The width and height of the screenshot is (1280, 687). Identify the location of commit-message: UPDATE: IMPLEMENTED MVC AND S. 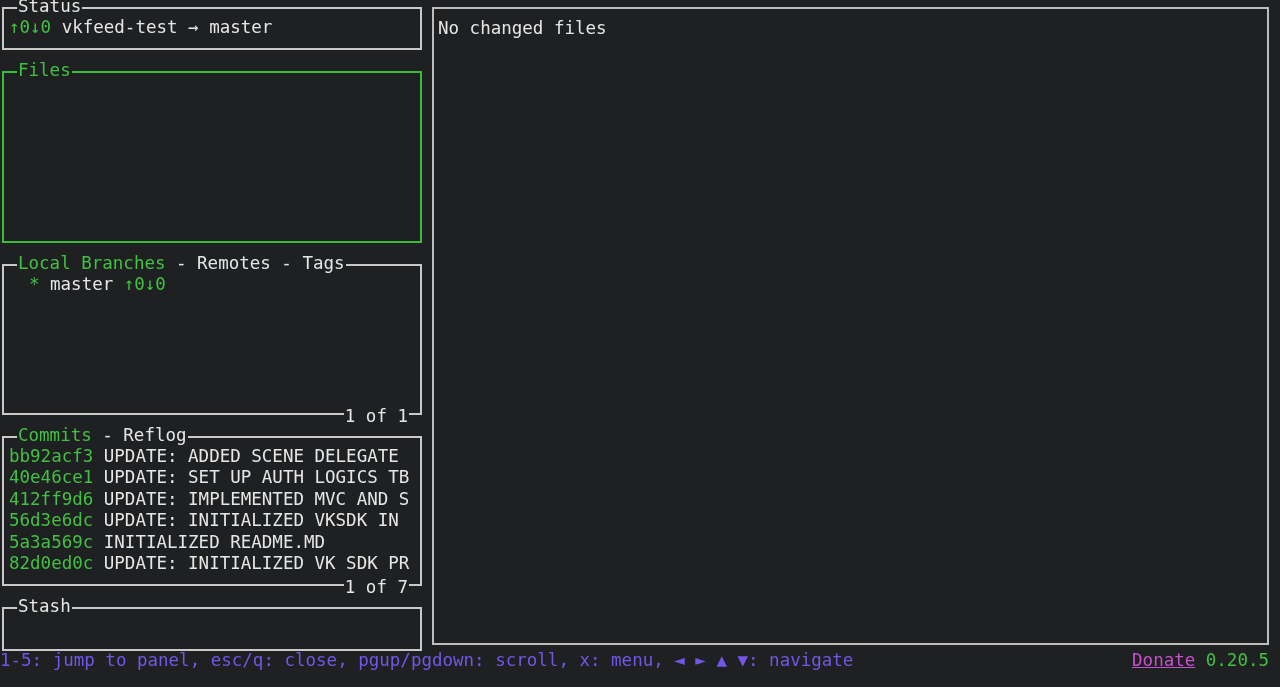
(256, 499).